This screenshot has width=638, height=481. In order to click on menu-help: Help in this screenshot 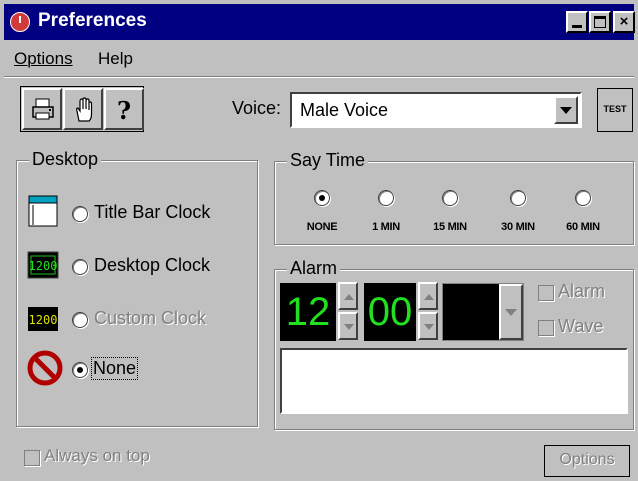, I will do `click(115, 59)`.